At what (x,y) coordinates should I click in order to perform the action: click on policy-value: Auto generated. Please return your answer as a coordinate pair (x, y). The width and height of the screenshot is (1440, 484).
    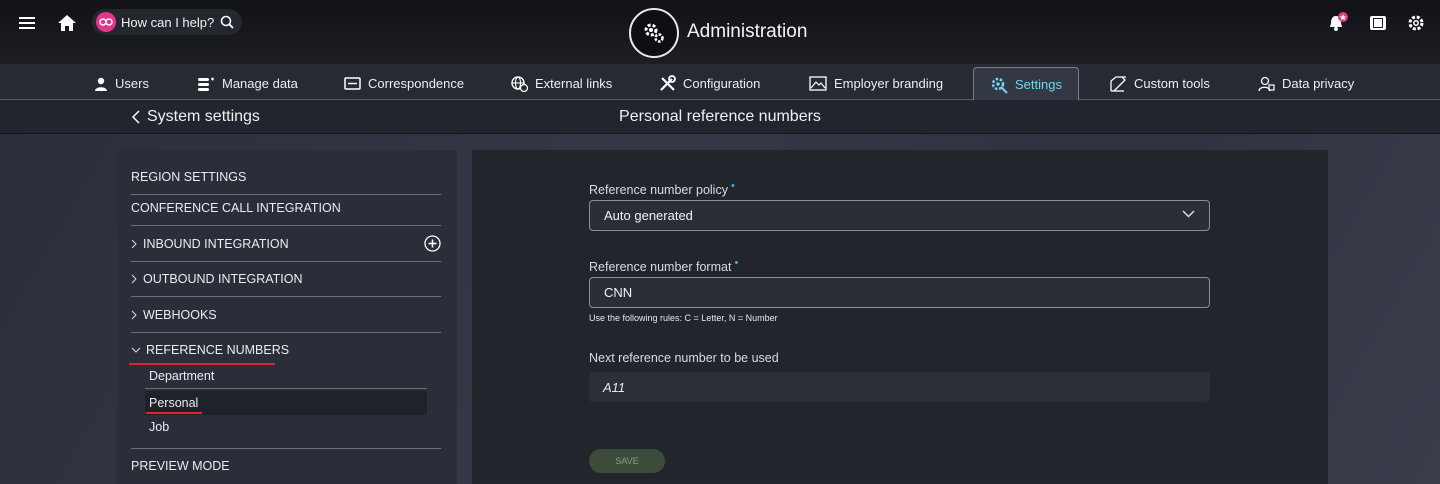
    Looking at the image, I should click on (648, 215).